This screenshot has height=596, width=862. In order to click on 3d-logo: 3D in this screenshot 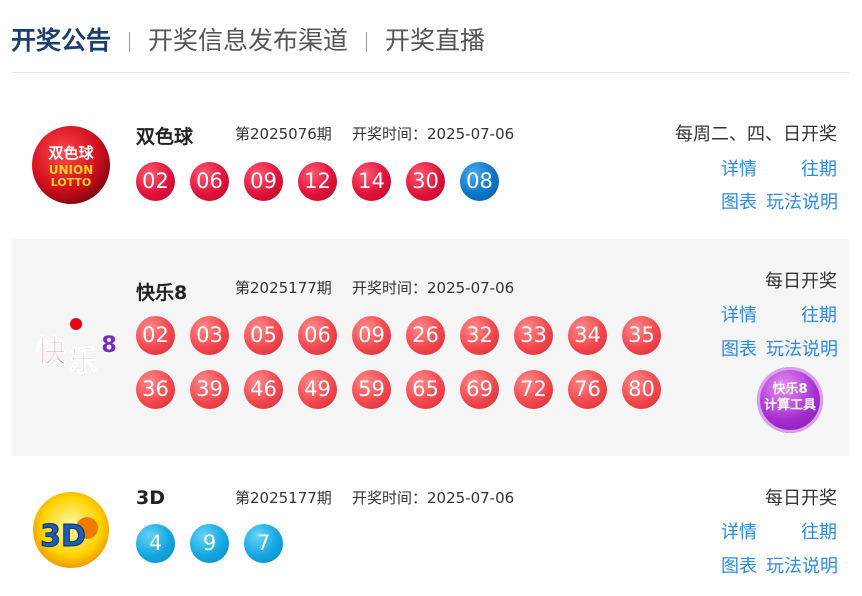, I will do `click(71, 530)`.